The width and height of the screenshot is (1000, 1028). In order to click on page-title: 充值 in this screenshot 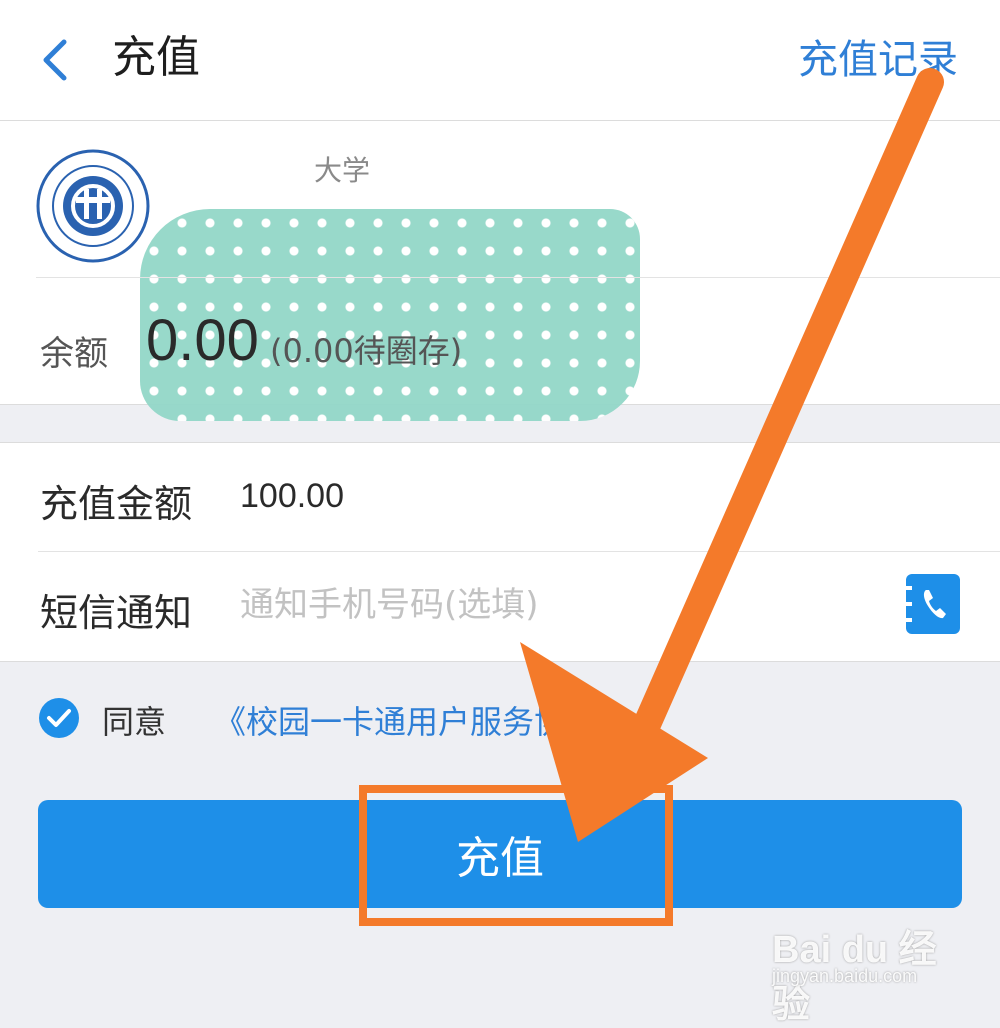, I will do `click(156, 57)`.